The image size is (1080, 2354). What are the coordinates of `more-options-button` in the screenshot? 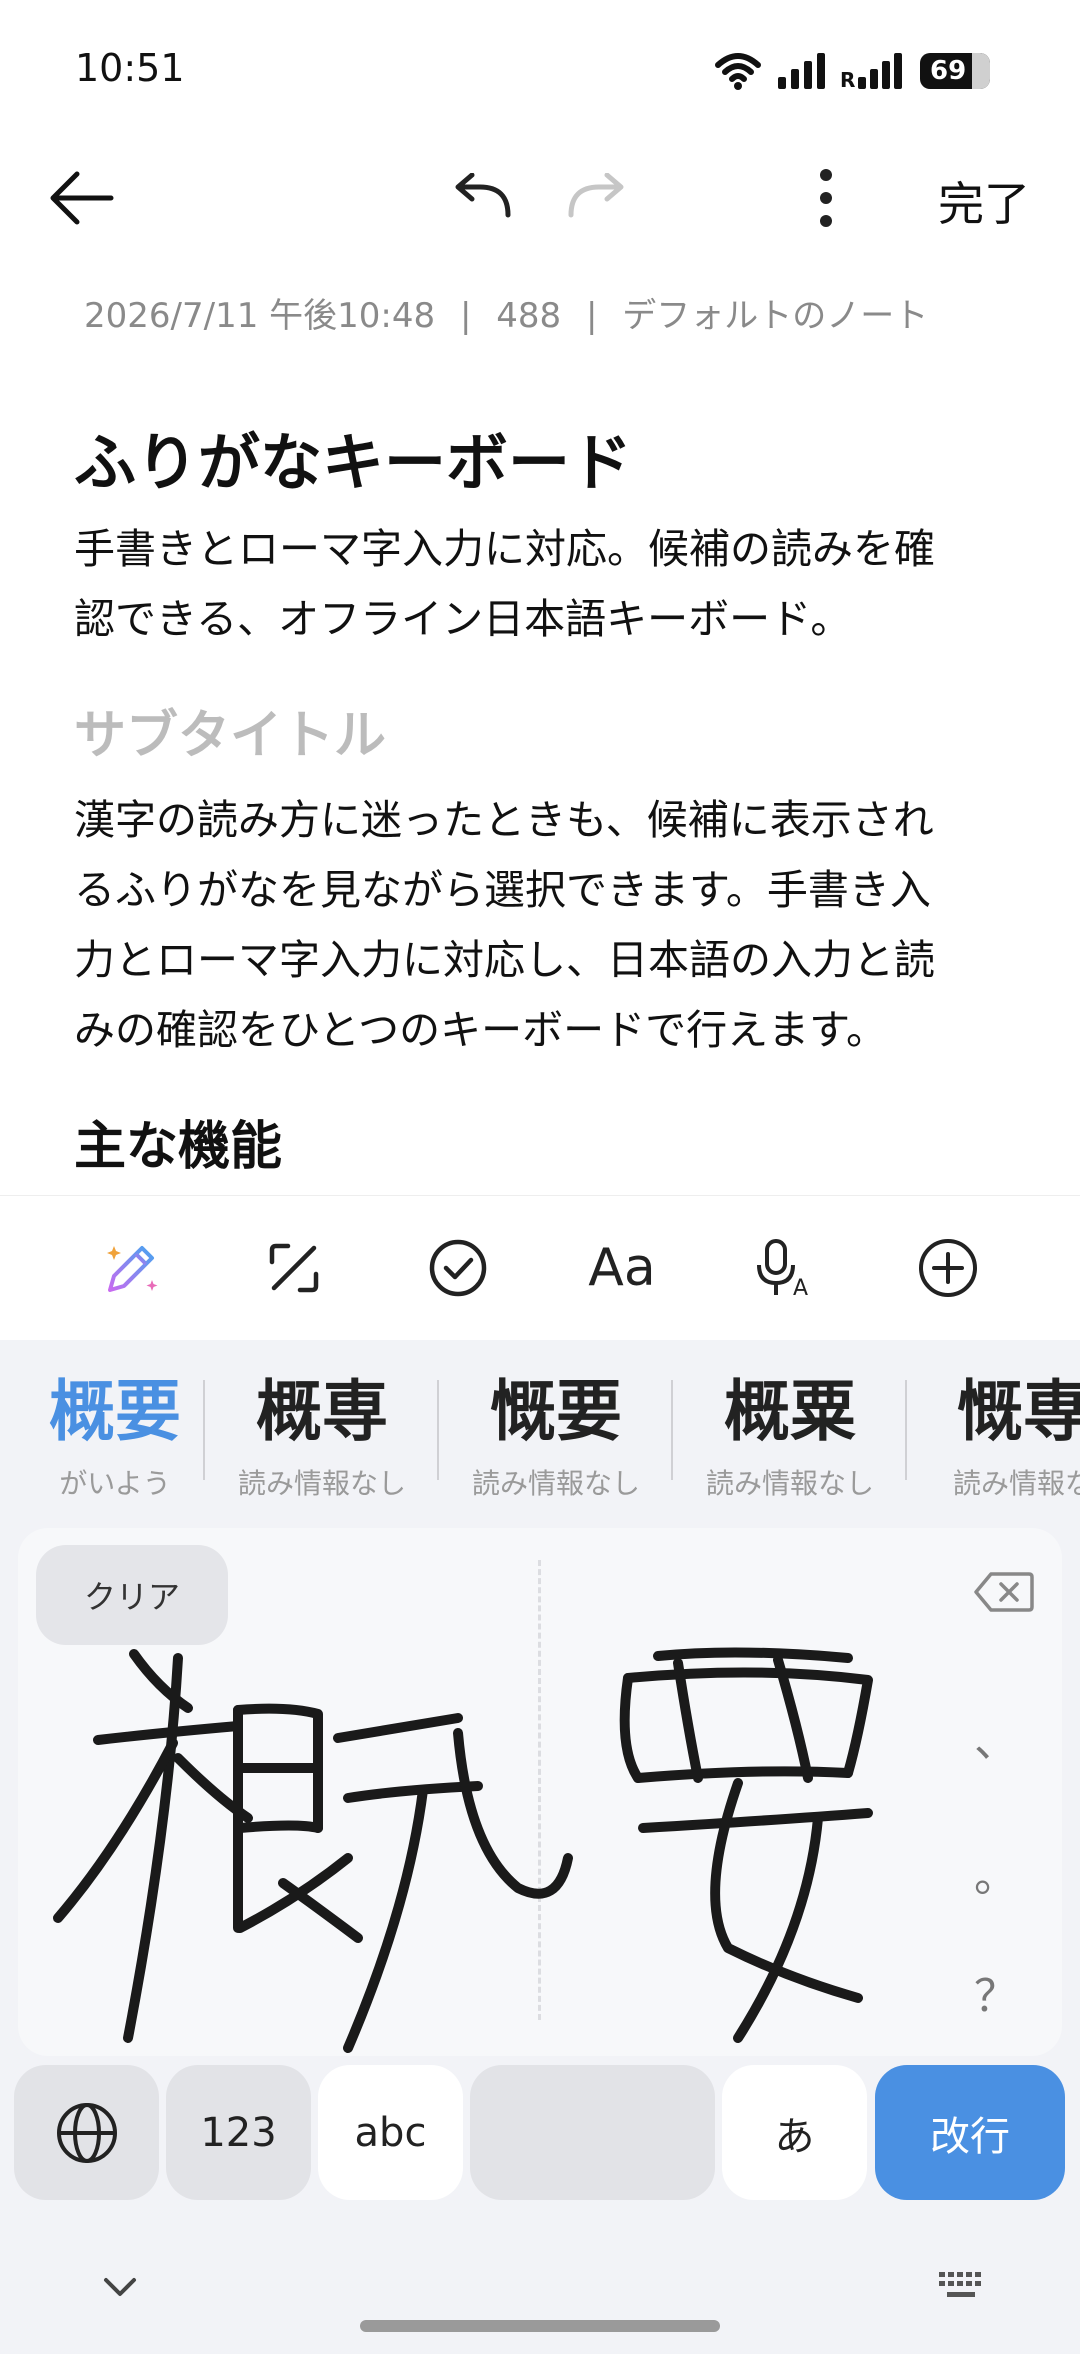 It's located at (826, 198).